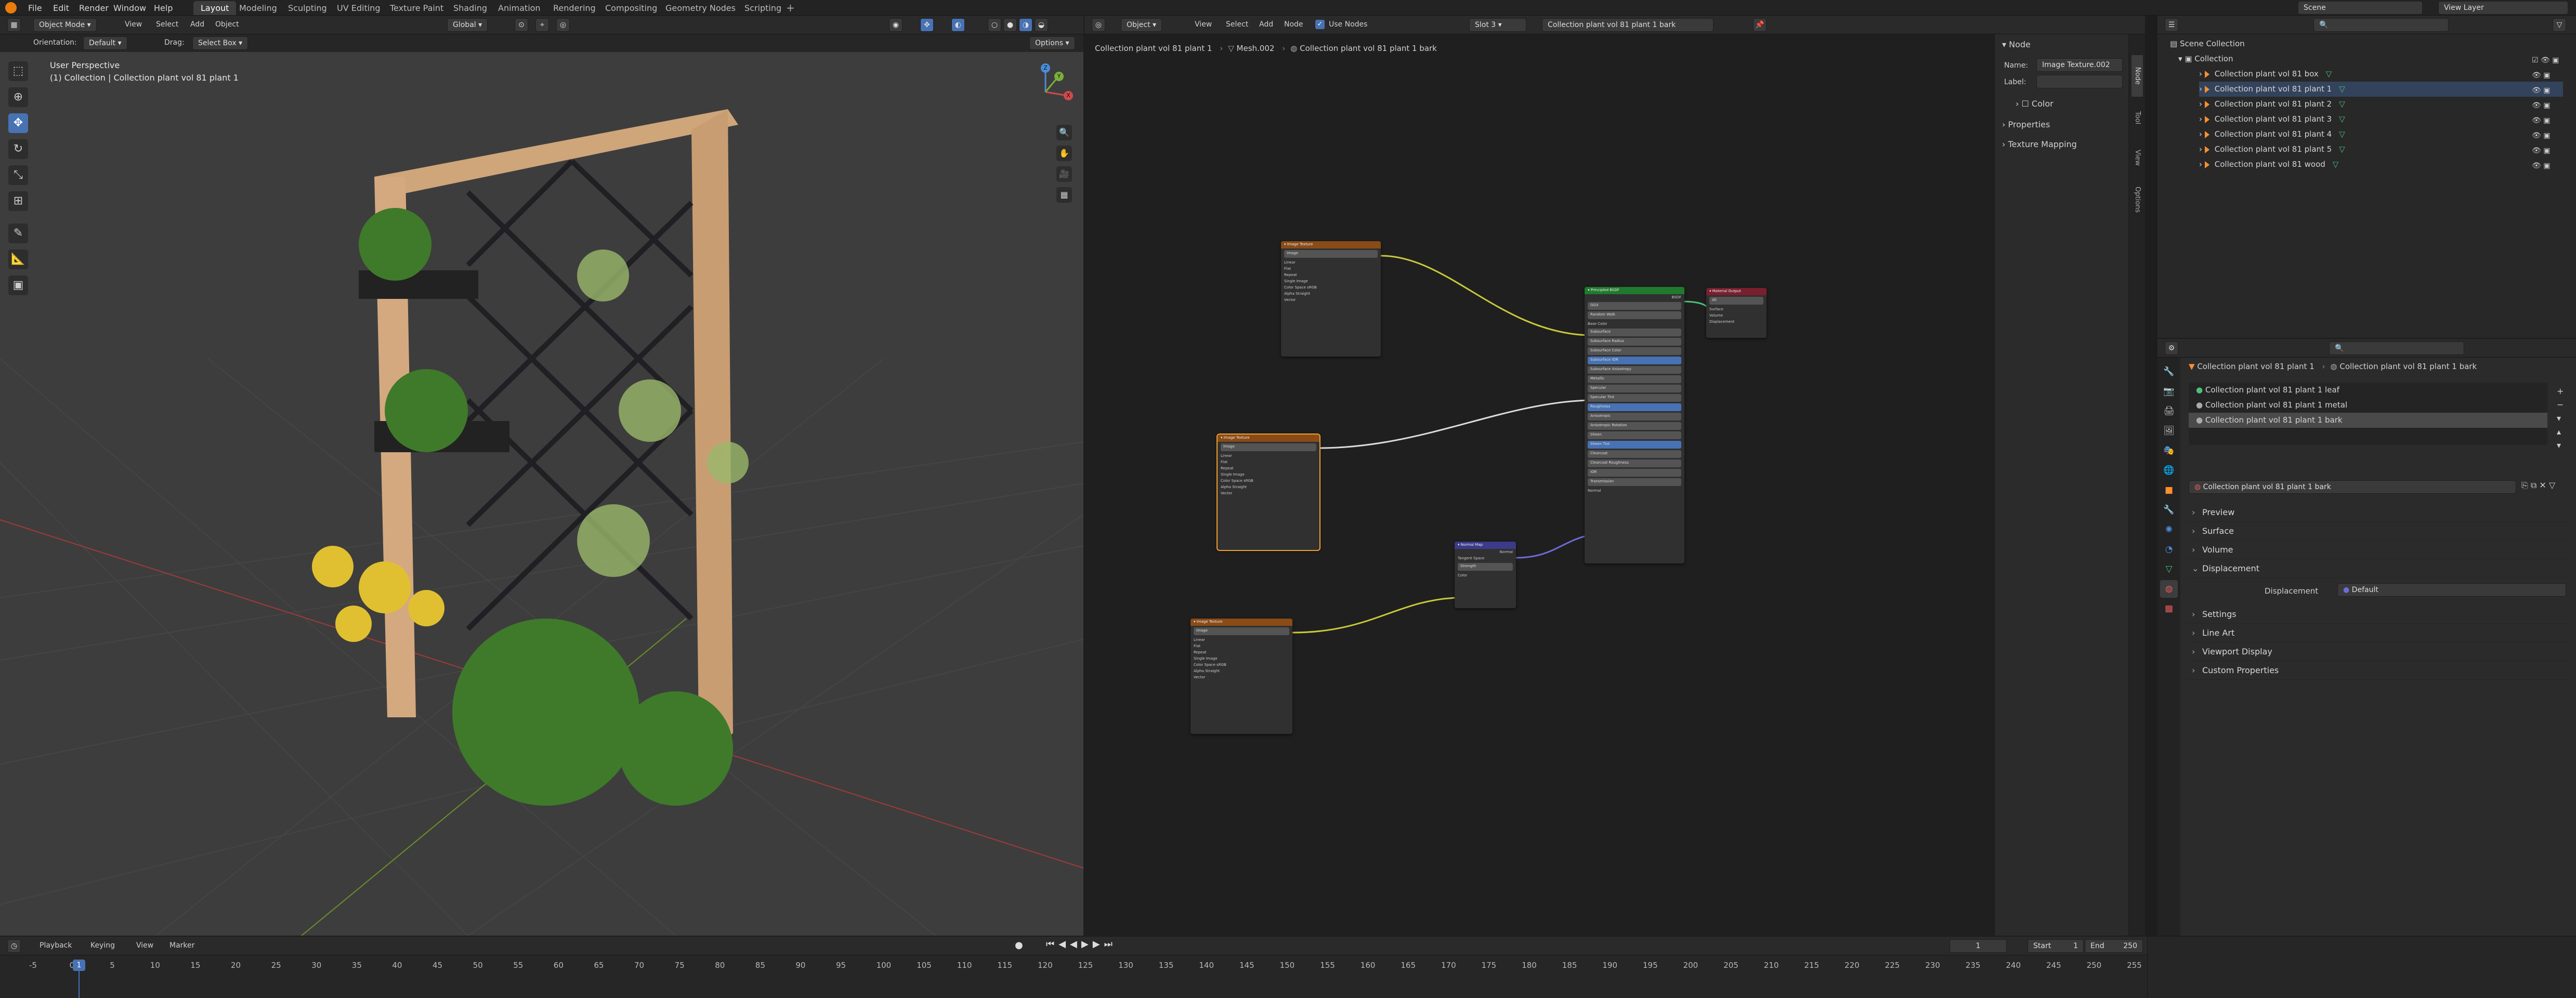 The image size is (2576, 998). What do you see at coordinates (470, 8) in the screenshot?
I see `tab-shading: Shading` at bounding box center [470, 8].